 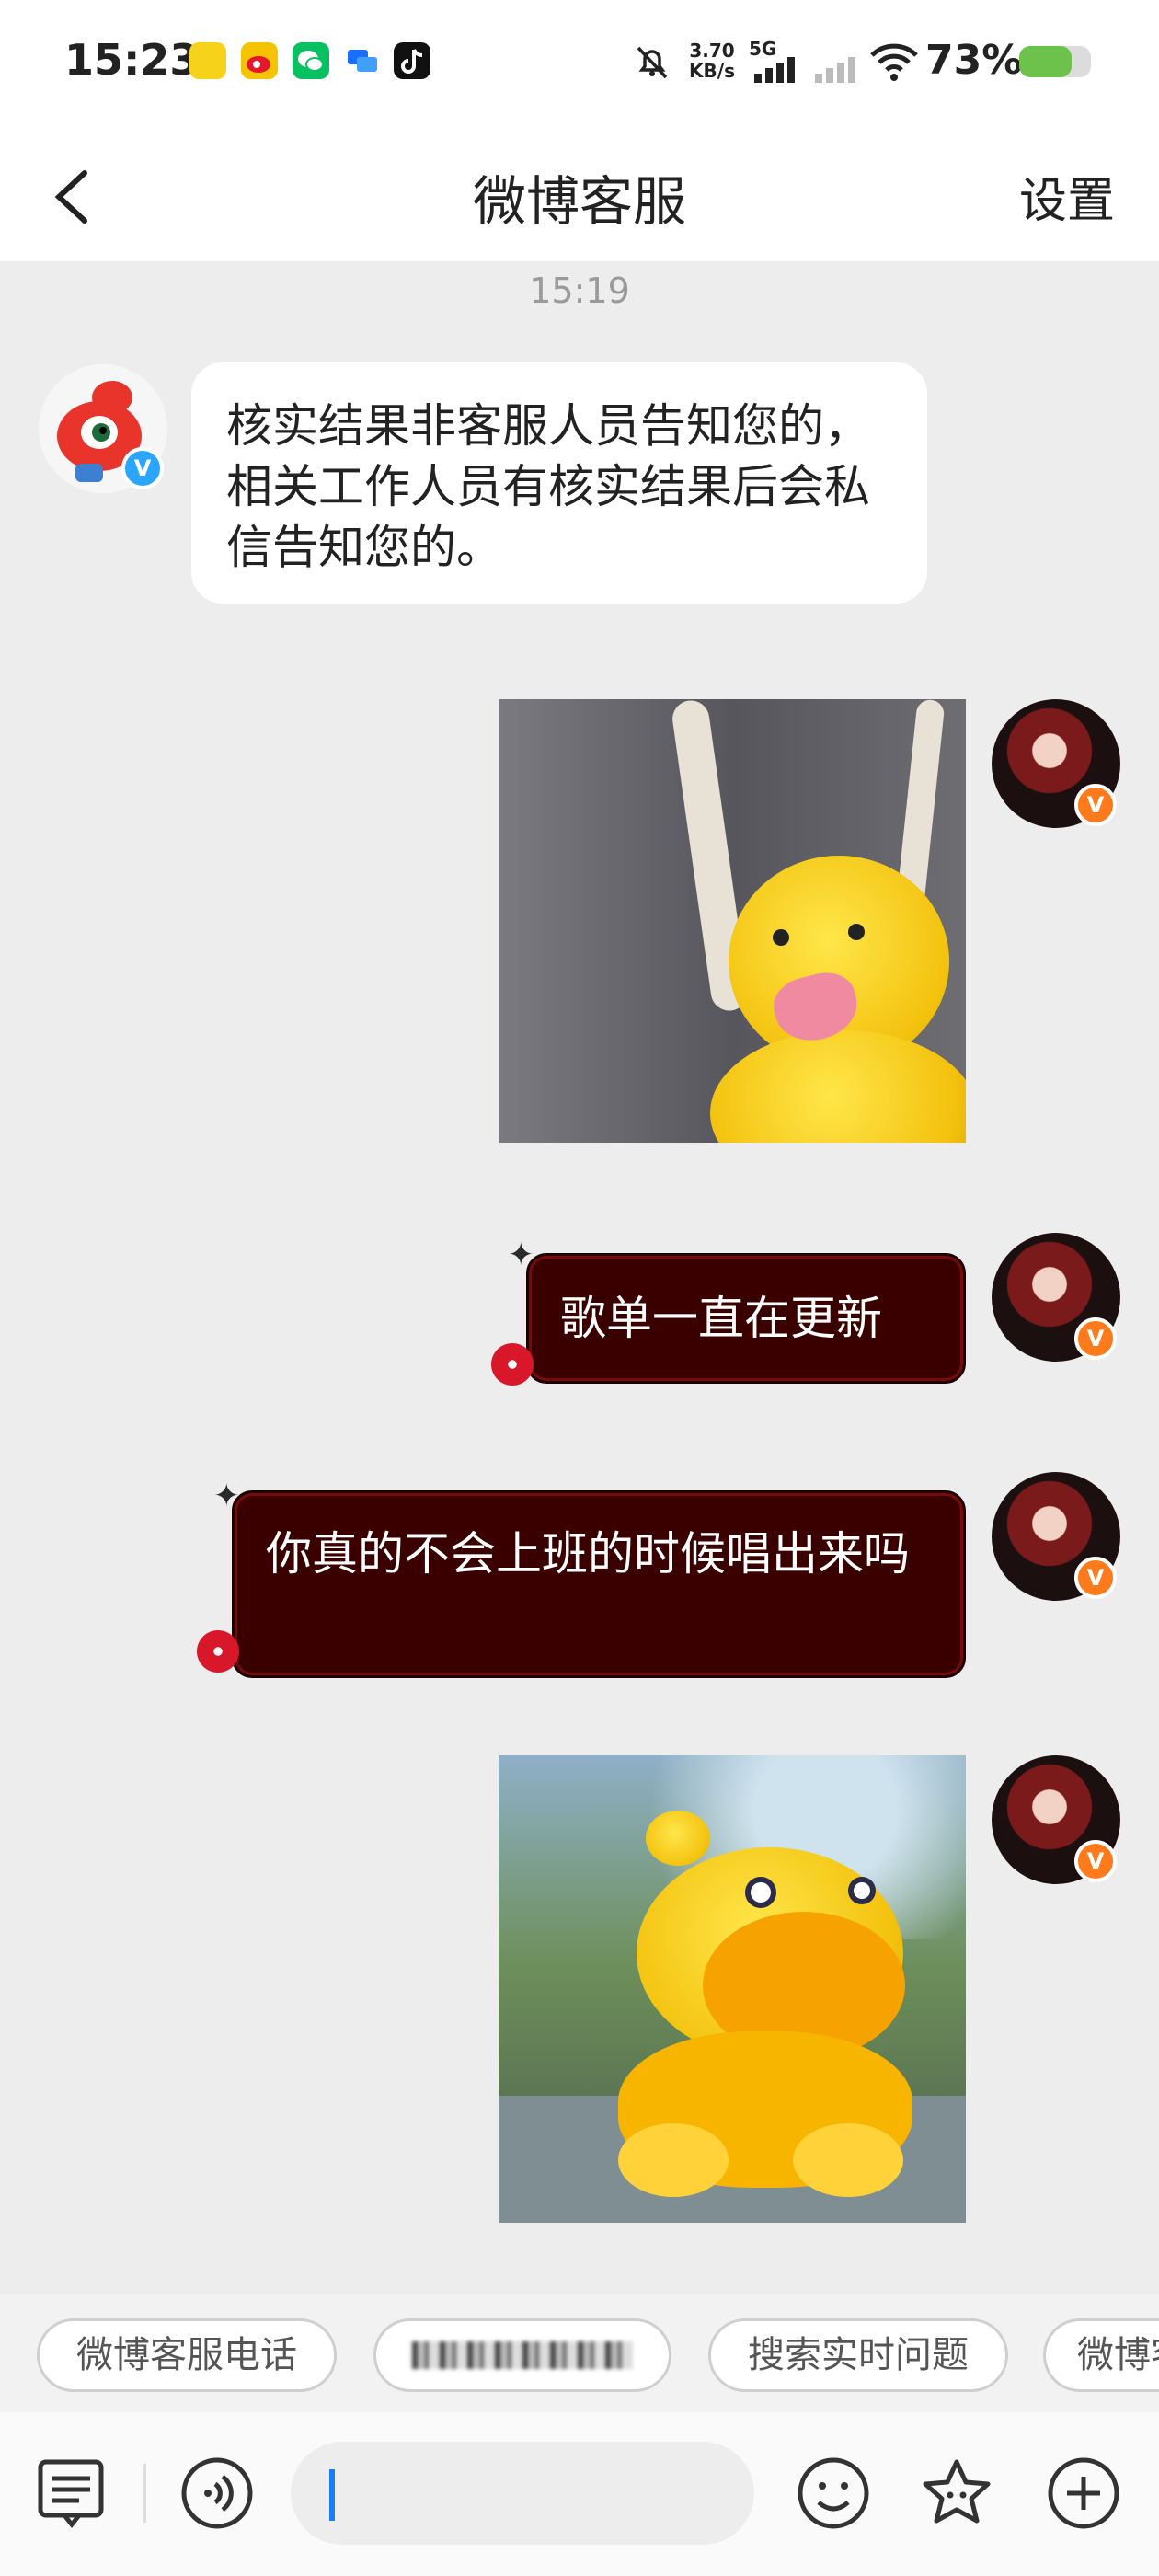 I want to click on add-button, so click(x=1083, y=2493).